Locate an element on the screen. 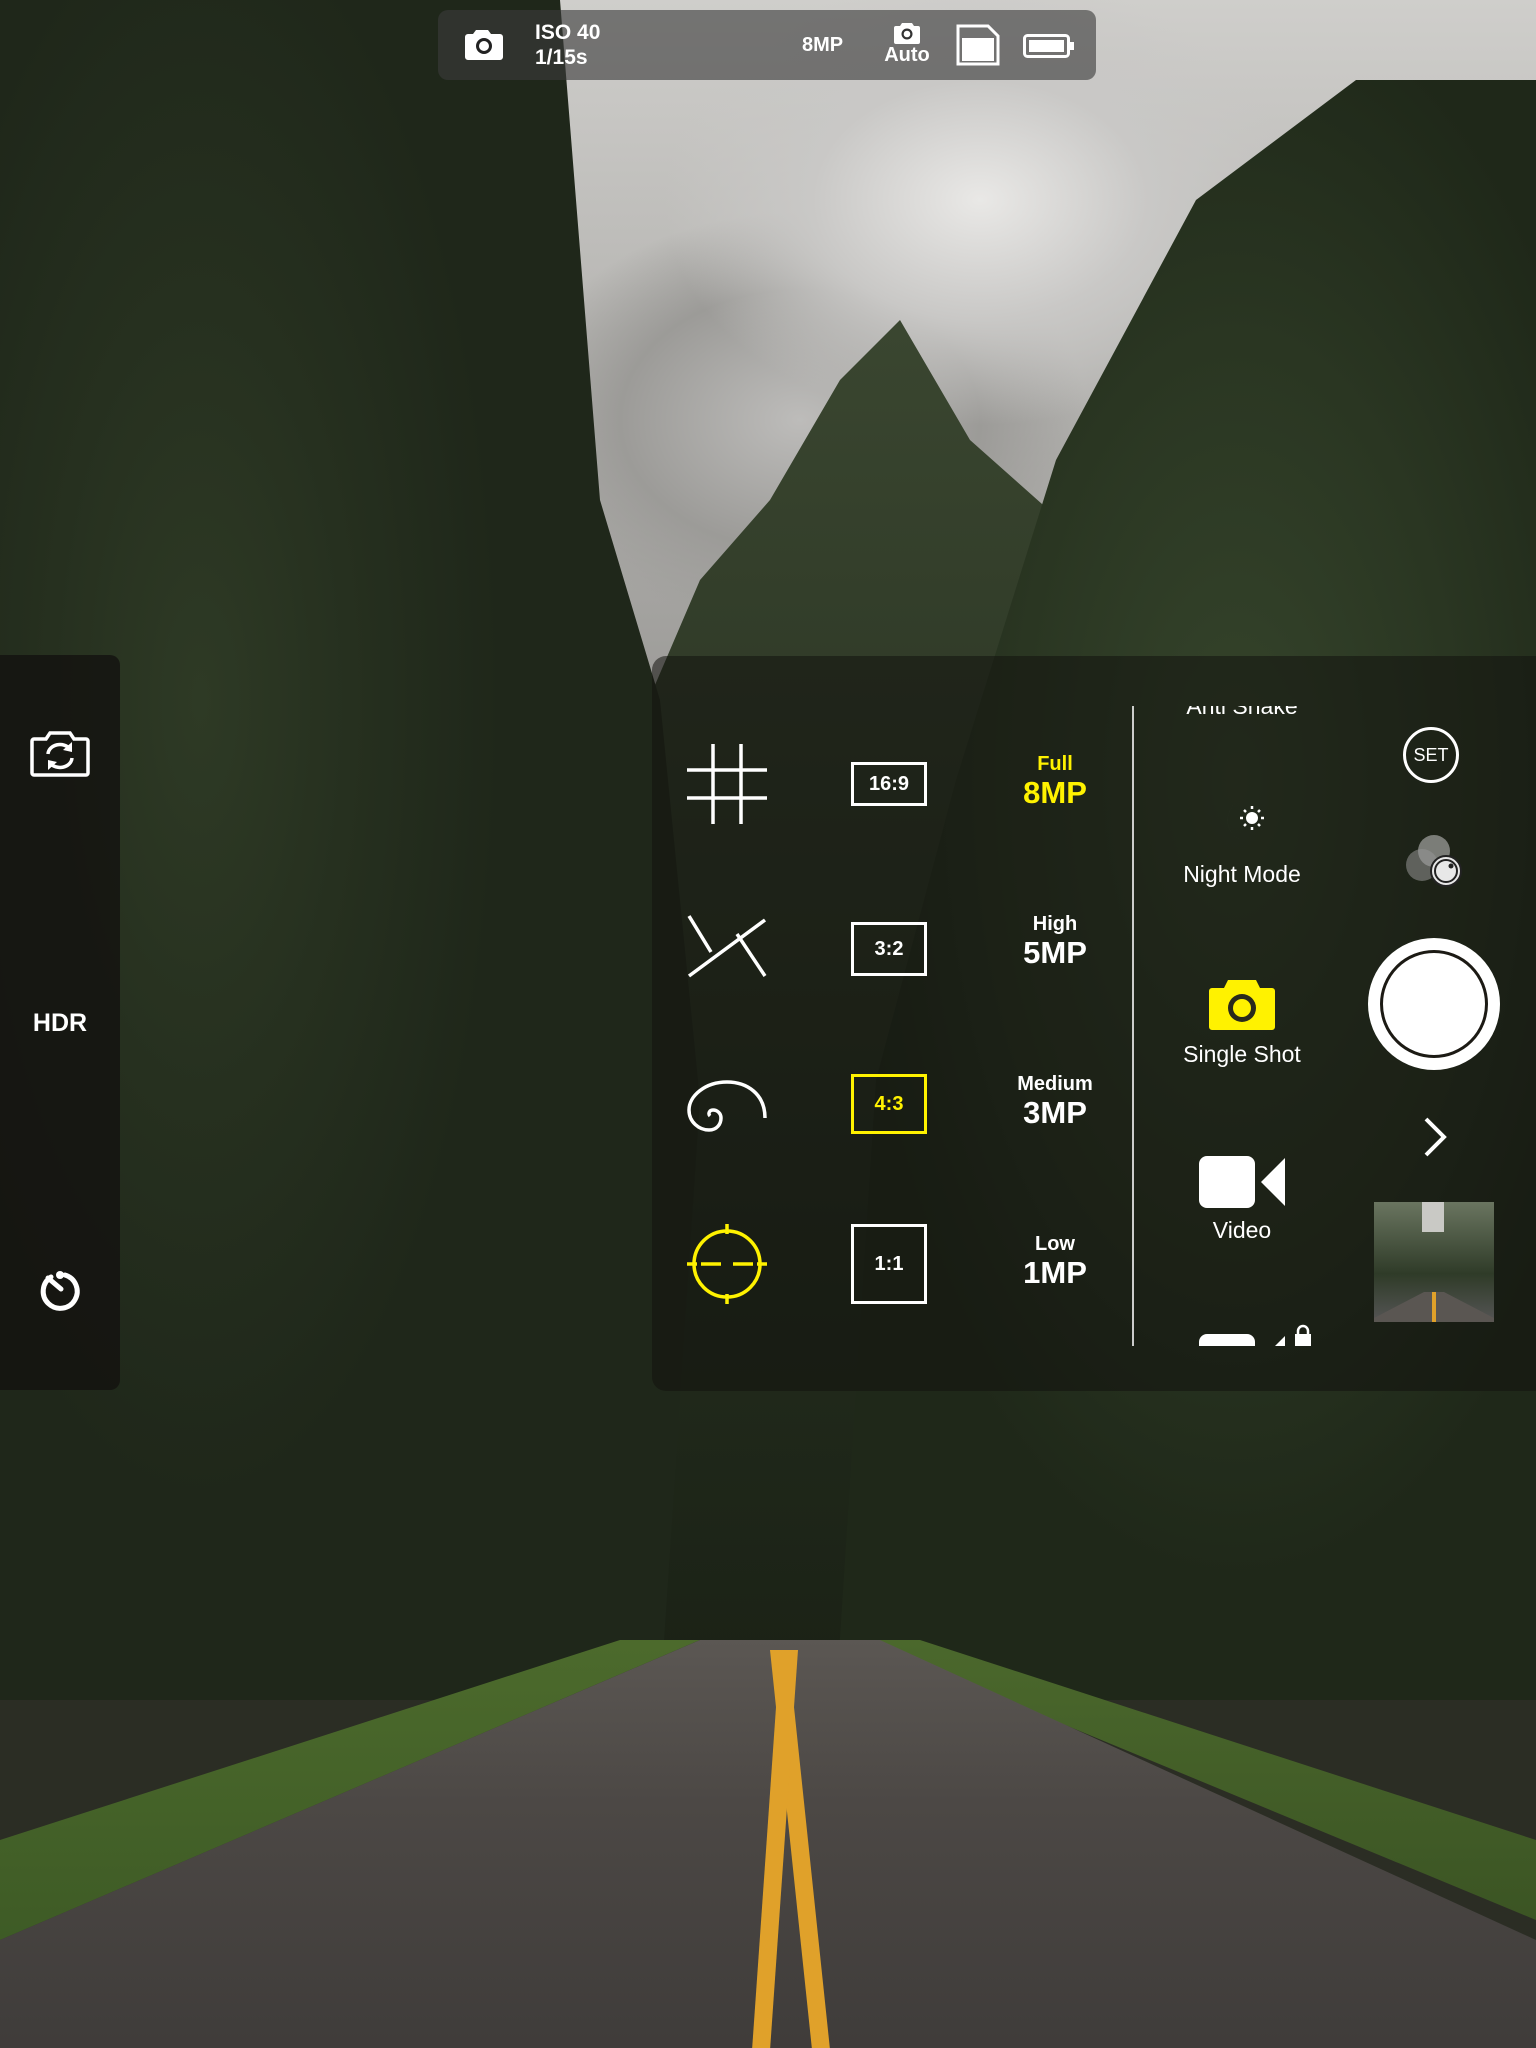  resolution-quality: High is located at coordinates (1055, 924).